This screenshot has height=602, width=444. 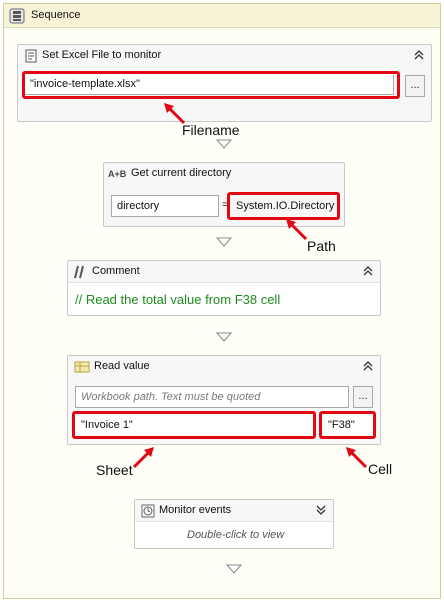 I want to click on monitor-events-hint: Double-click to view, so click(x=236, y=535).